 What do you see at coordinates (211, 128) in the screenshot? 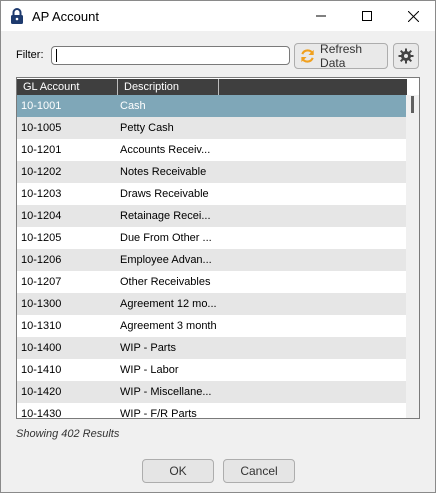
I see `table-row: 10-1005 Petty Cash` at bounding box center [211, 128].